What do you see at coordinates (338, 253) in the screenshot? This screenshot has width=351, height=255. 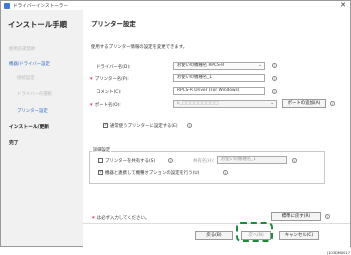 I see `figure-code: J103DM0017` at bounding box center [338, 253].